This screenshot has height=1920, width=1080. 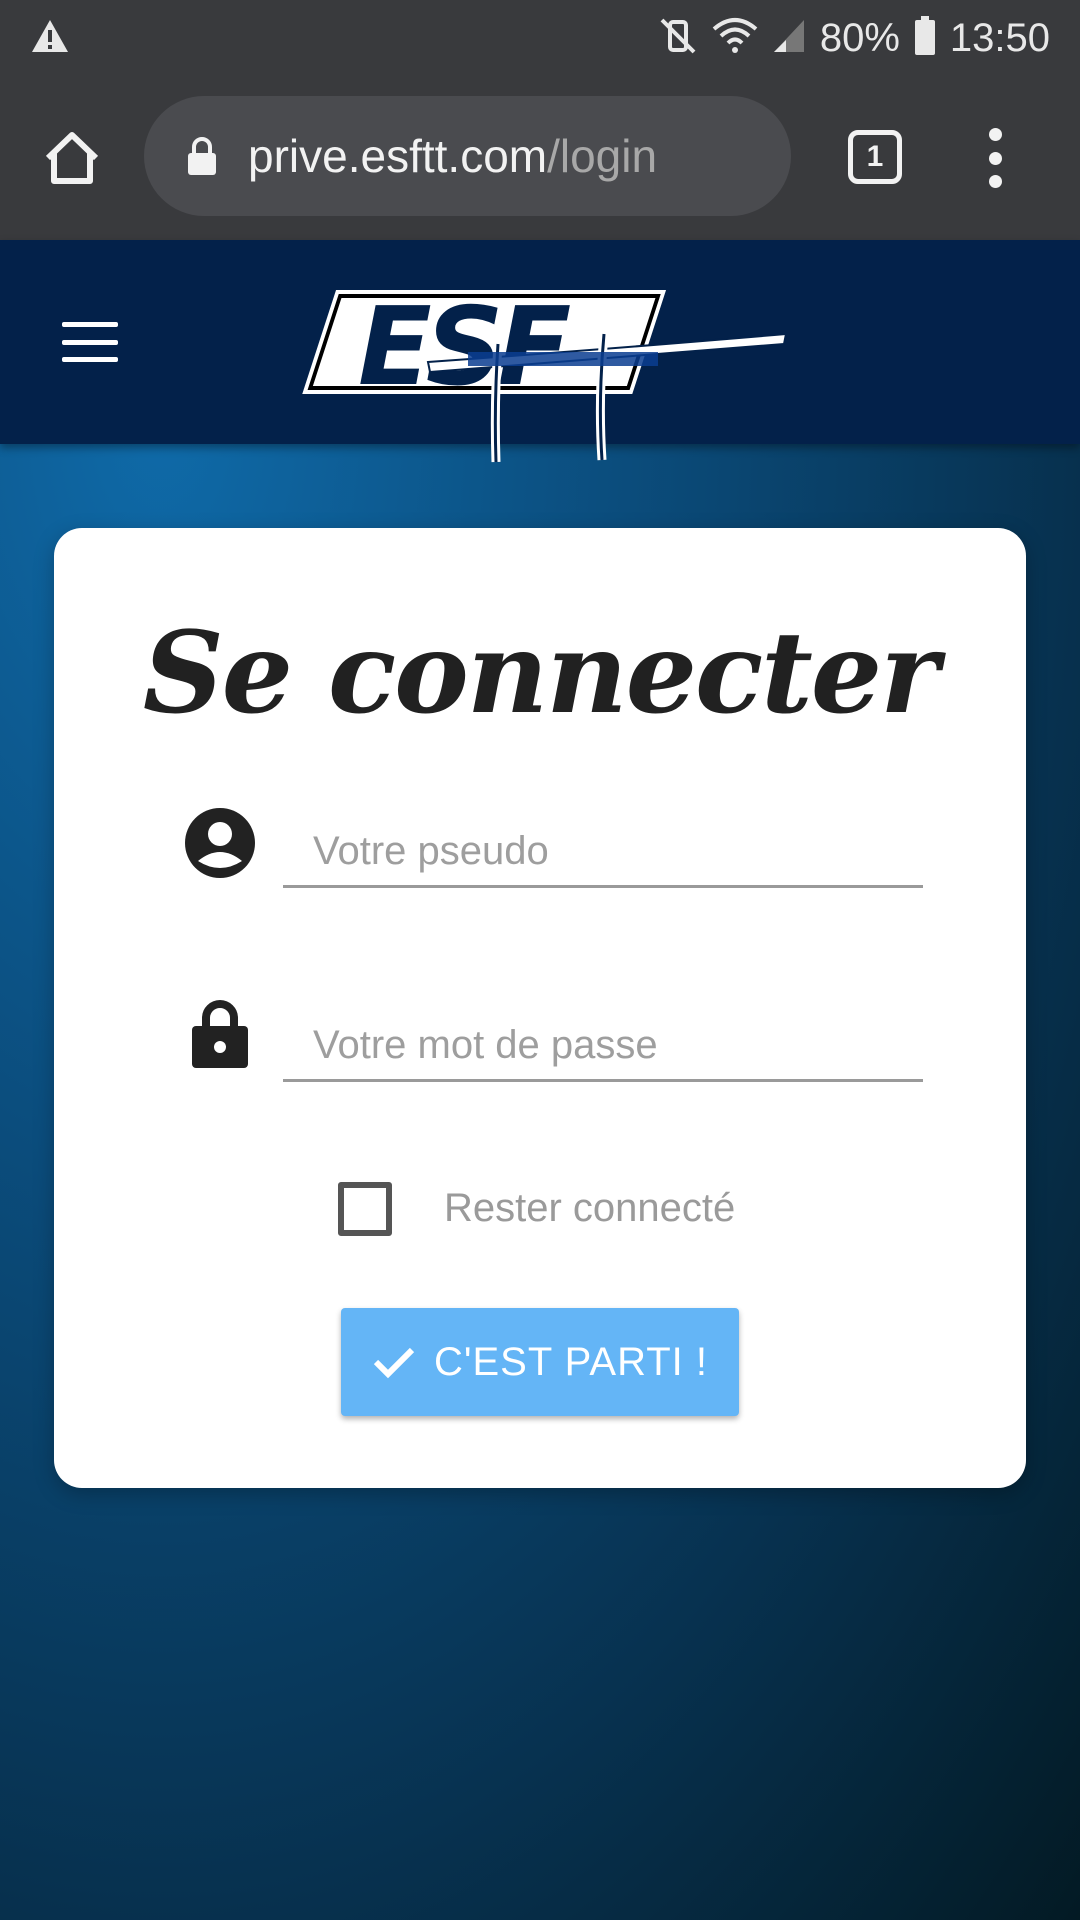 I want to click on hamburger-menu-icon, so click(x=90, y=342).